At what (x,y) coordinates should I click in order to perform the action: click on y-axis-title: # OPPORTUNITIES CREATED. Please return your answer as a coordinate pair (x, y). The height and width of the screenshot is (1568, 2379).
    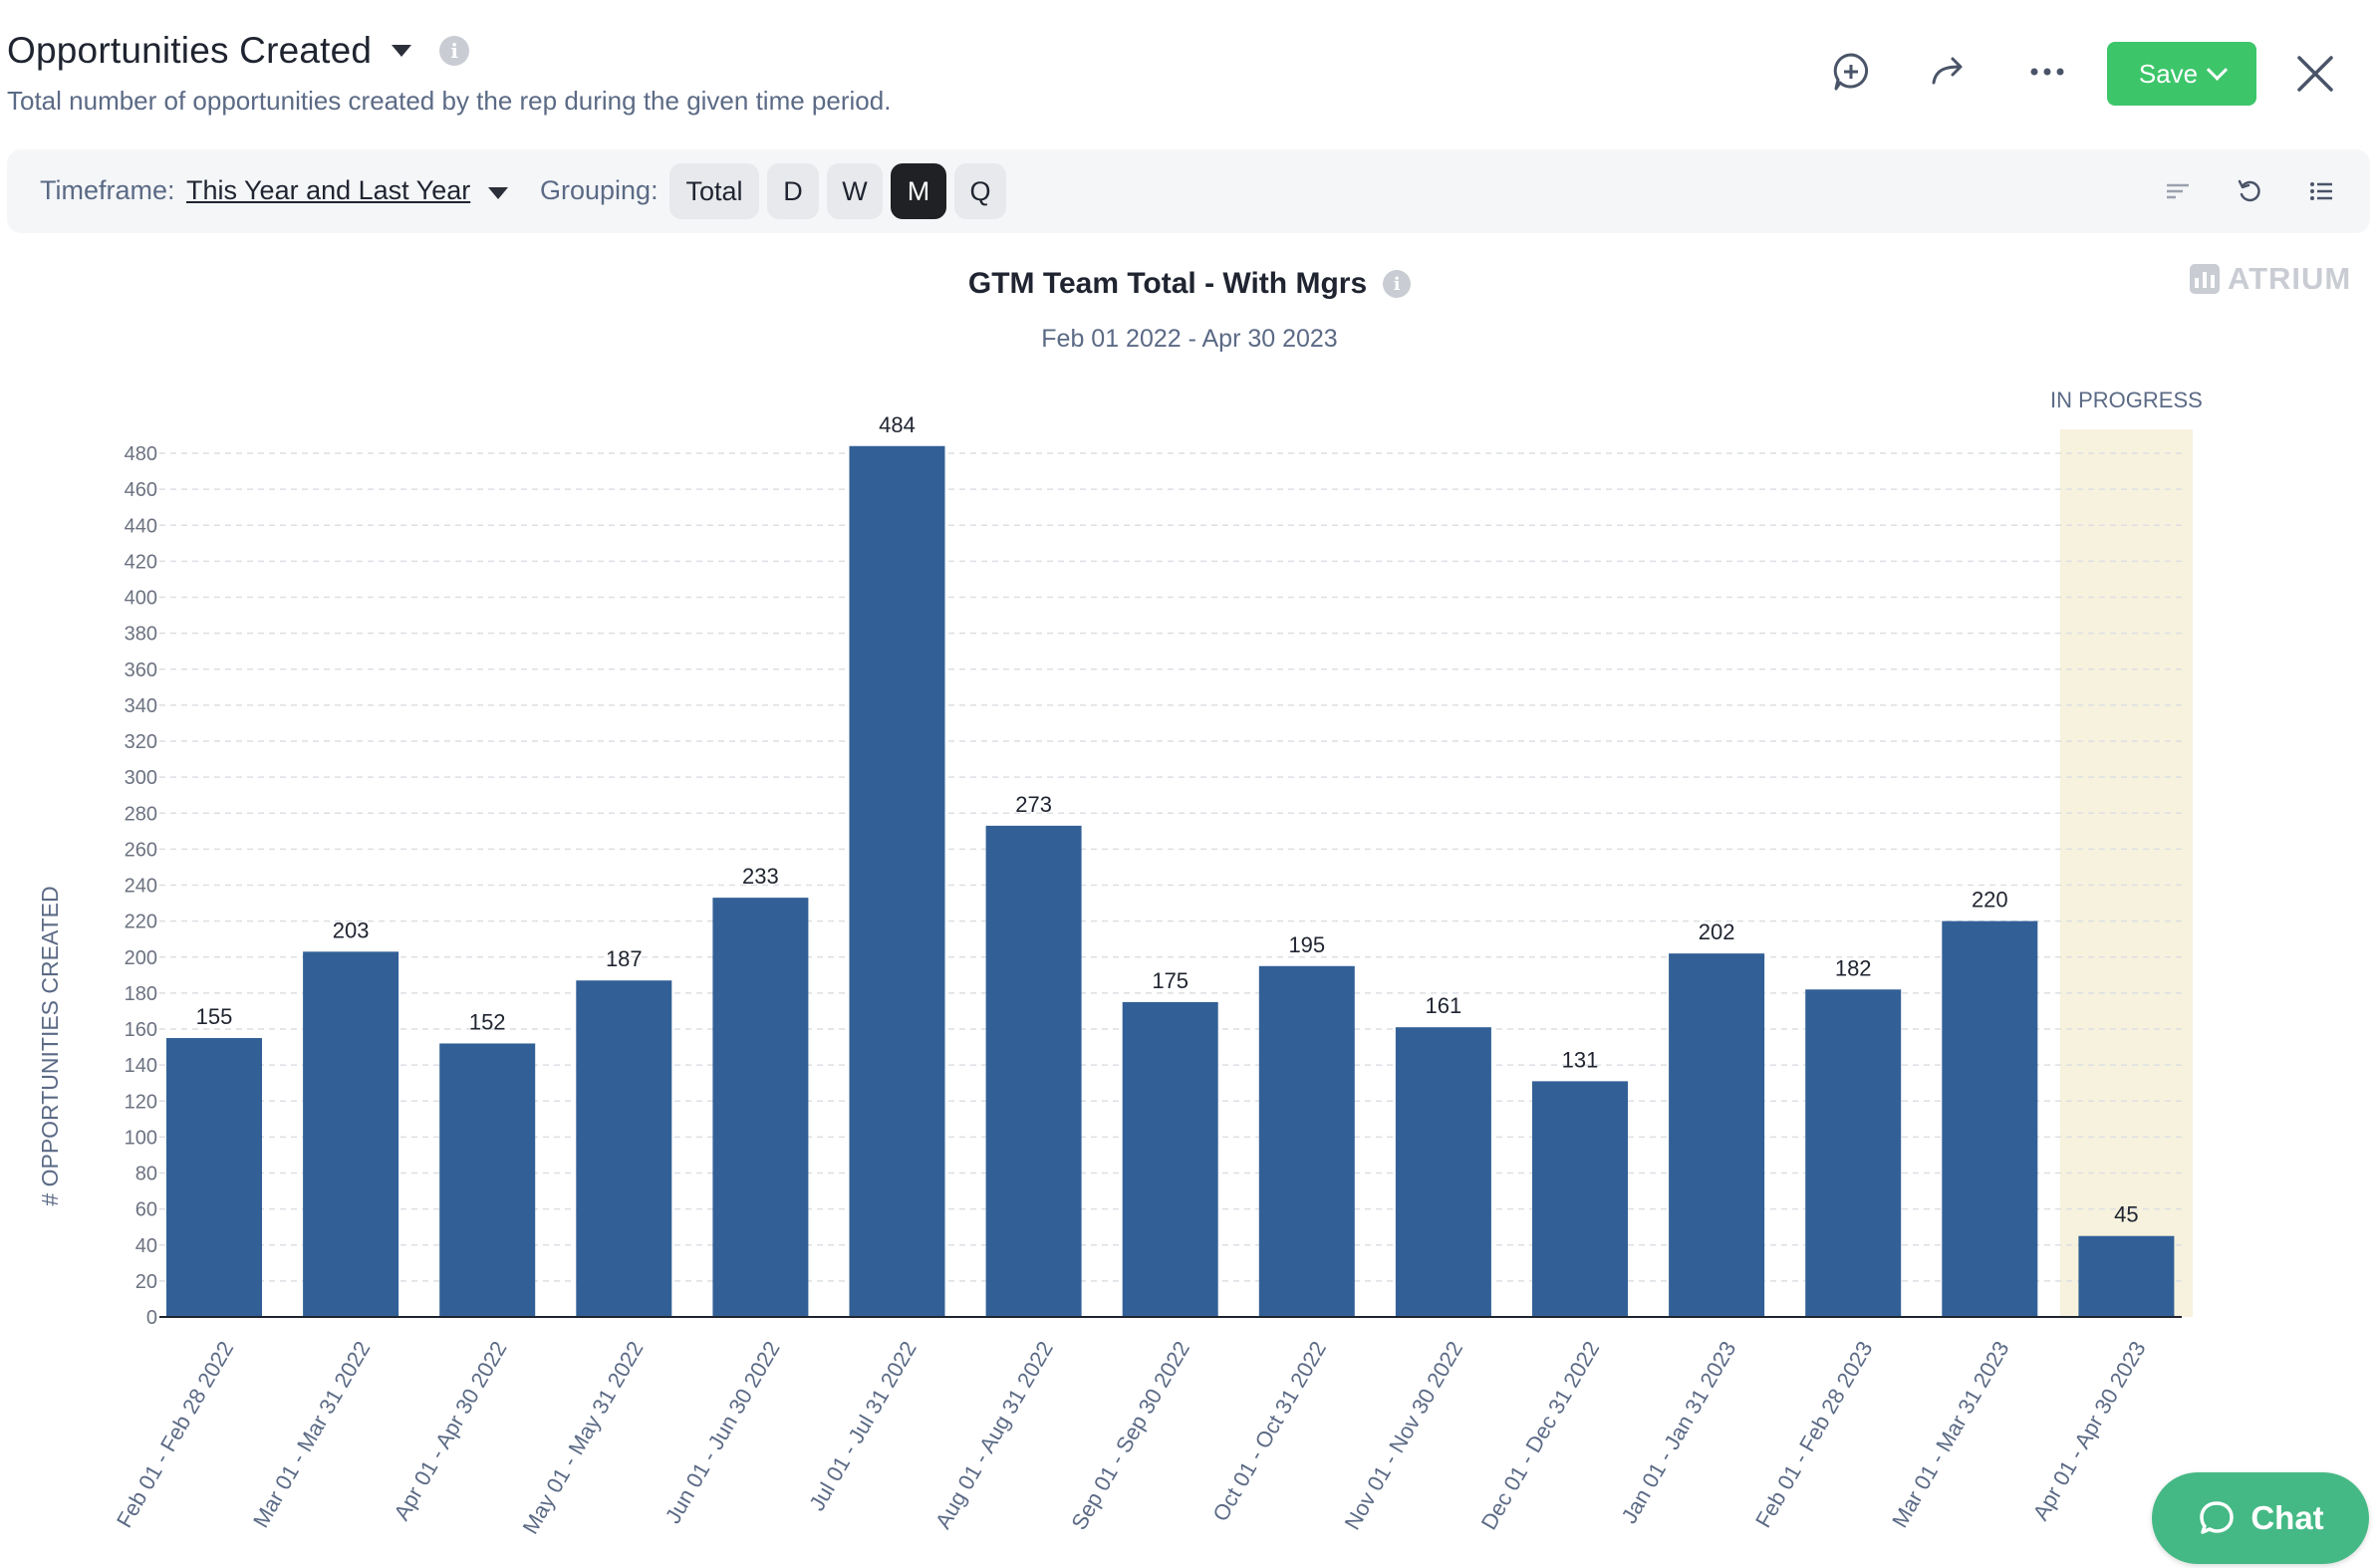
    Looking at the image, I should click on (50, 1046).